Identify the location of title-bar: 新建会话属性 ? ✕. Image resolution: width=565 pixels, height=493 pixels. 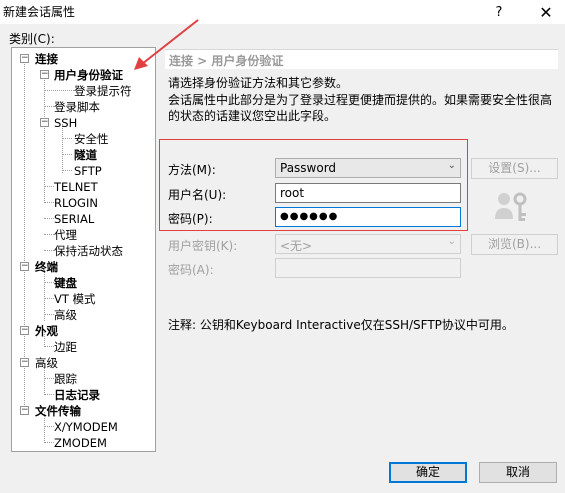
(282, 12).